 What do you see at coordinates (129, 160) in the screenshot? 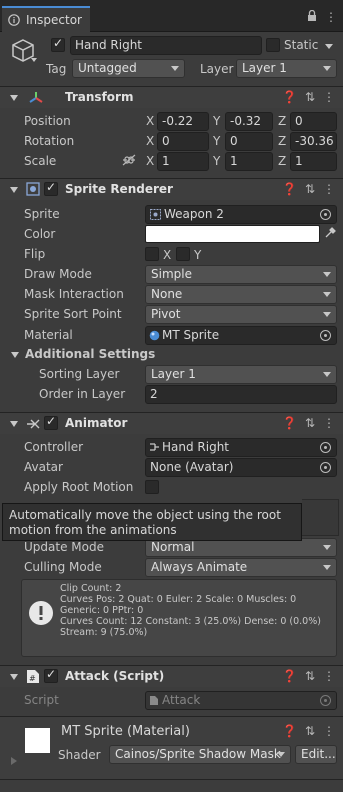
I see `constrain-proportions-icon` at bounding box center [129, 160].